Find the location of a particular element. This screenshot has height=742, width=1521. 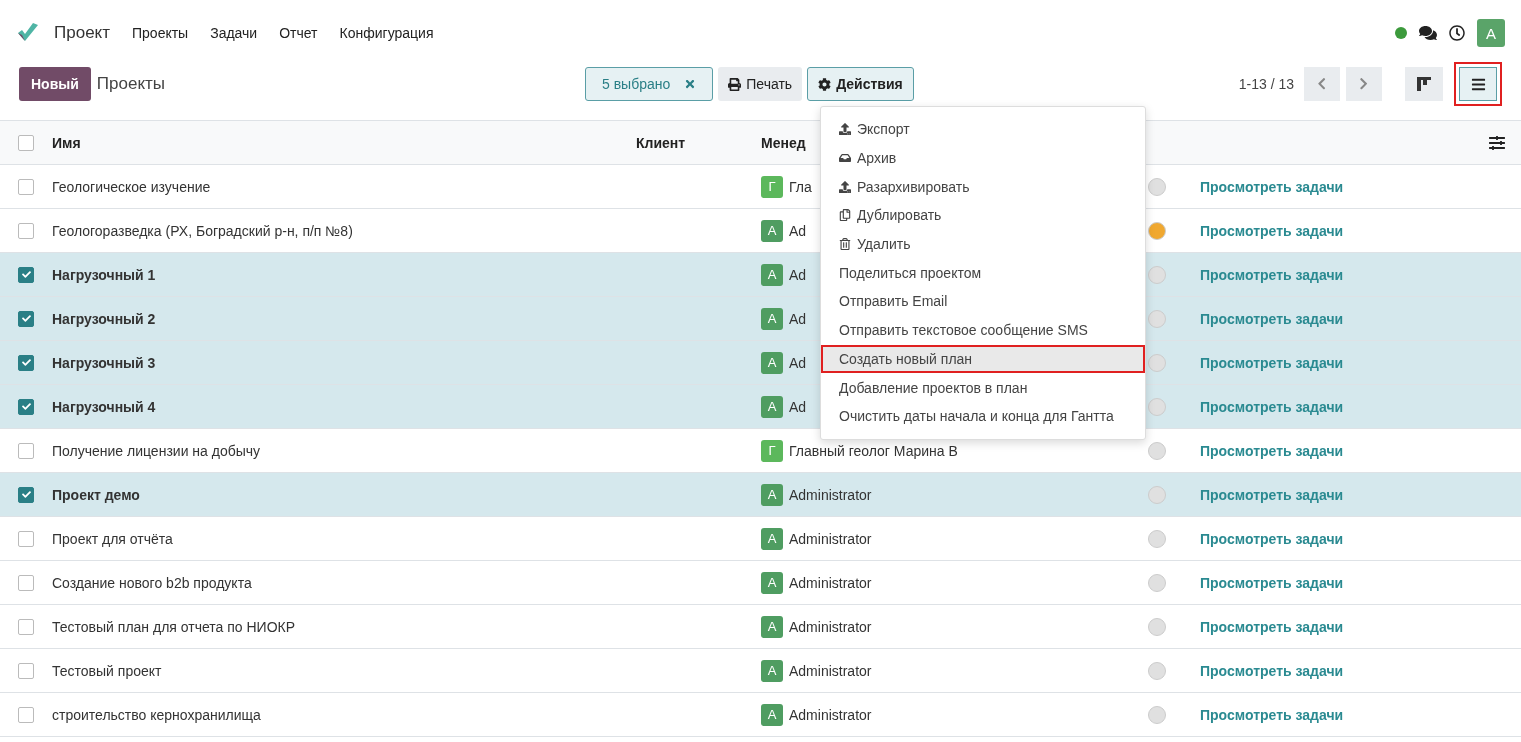

table-cell-text: Нагрузочный 2 is located at coordinates (104, 318).